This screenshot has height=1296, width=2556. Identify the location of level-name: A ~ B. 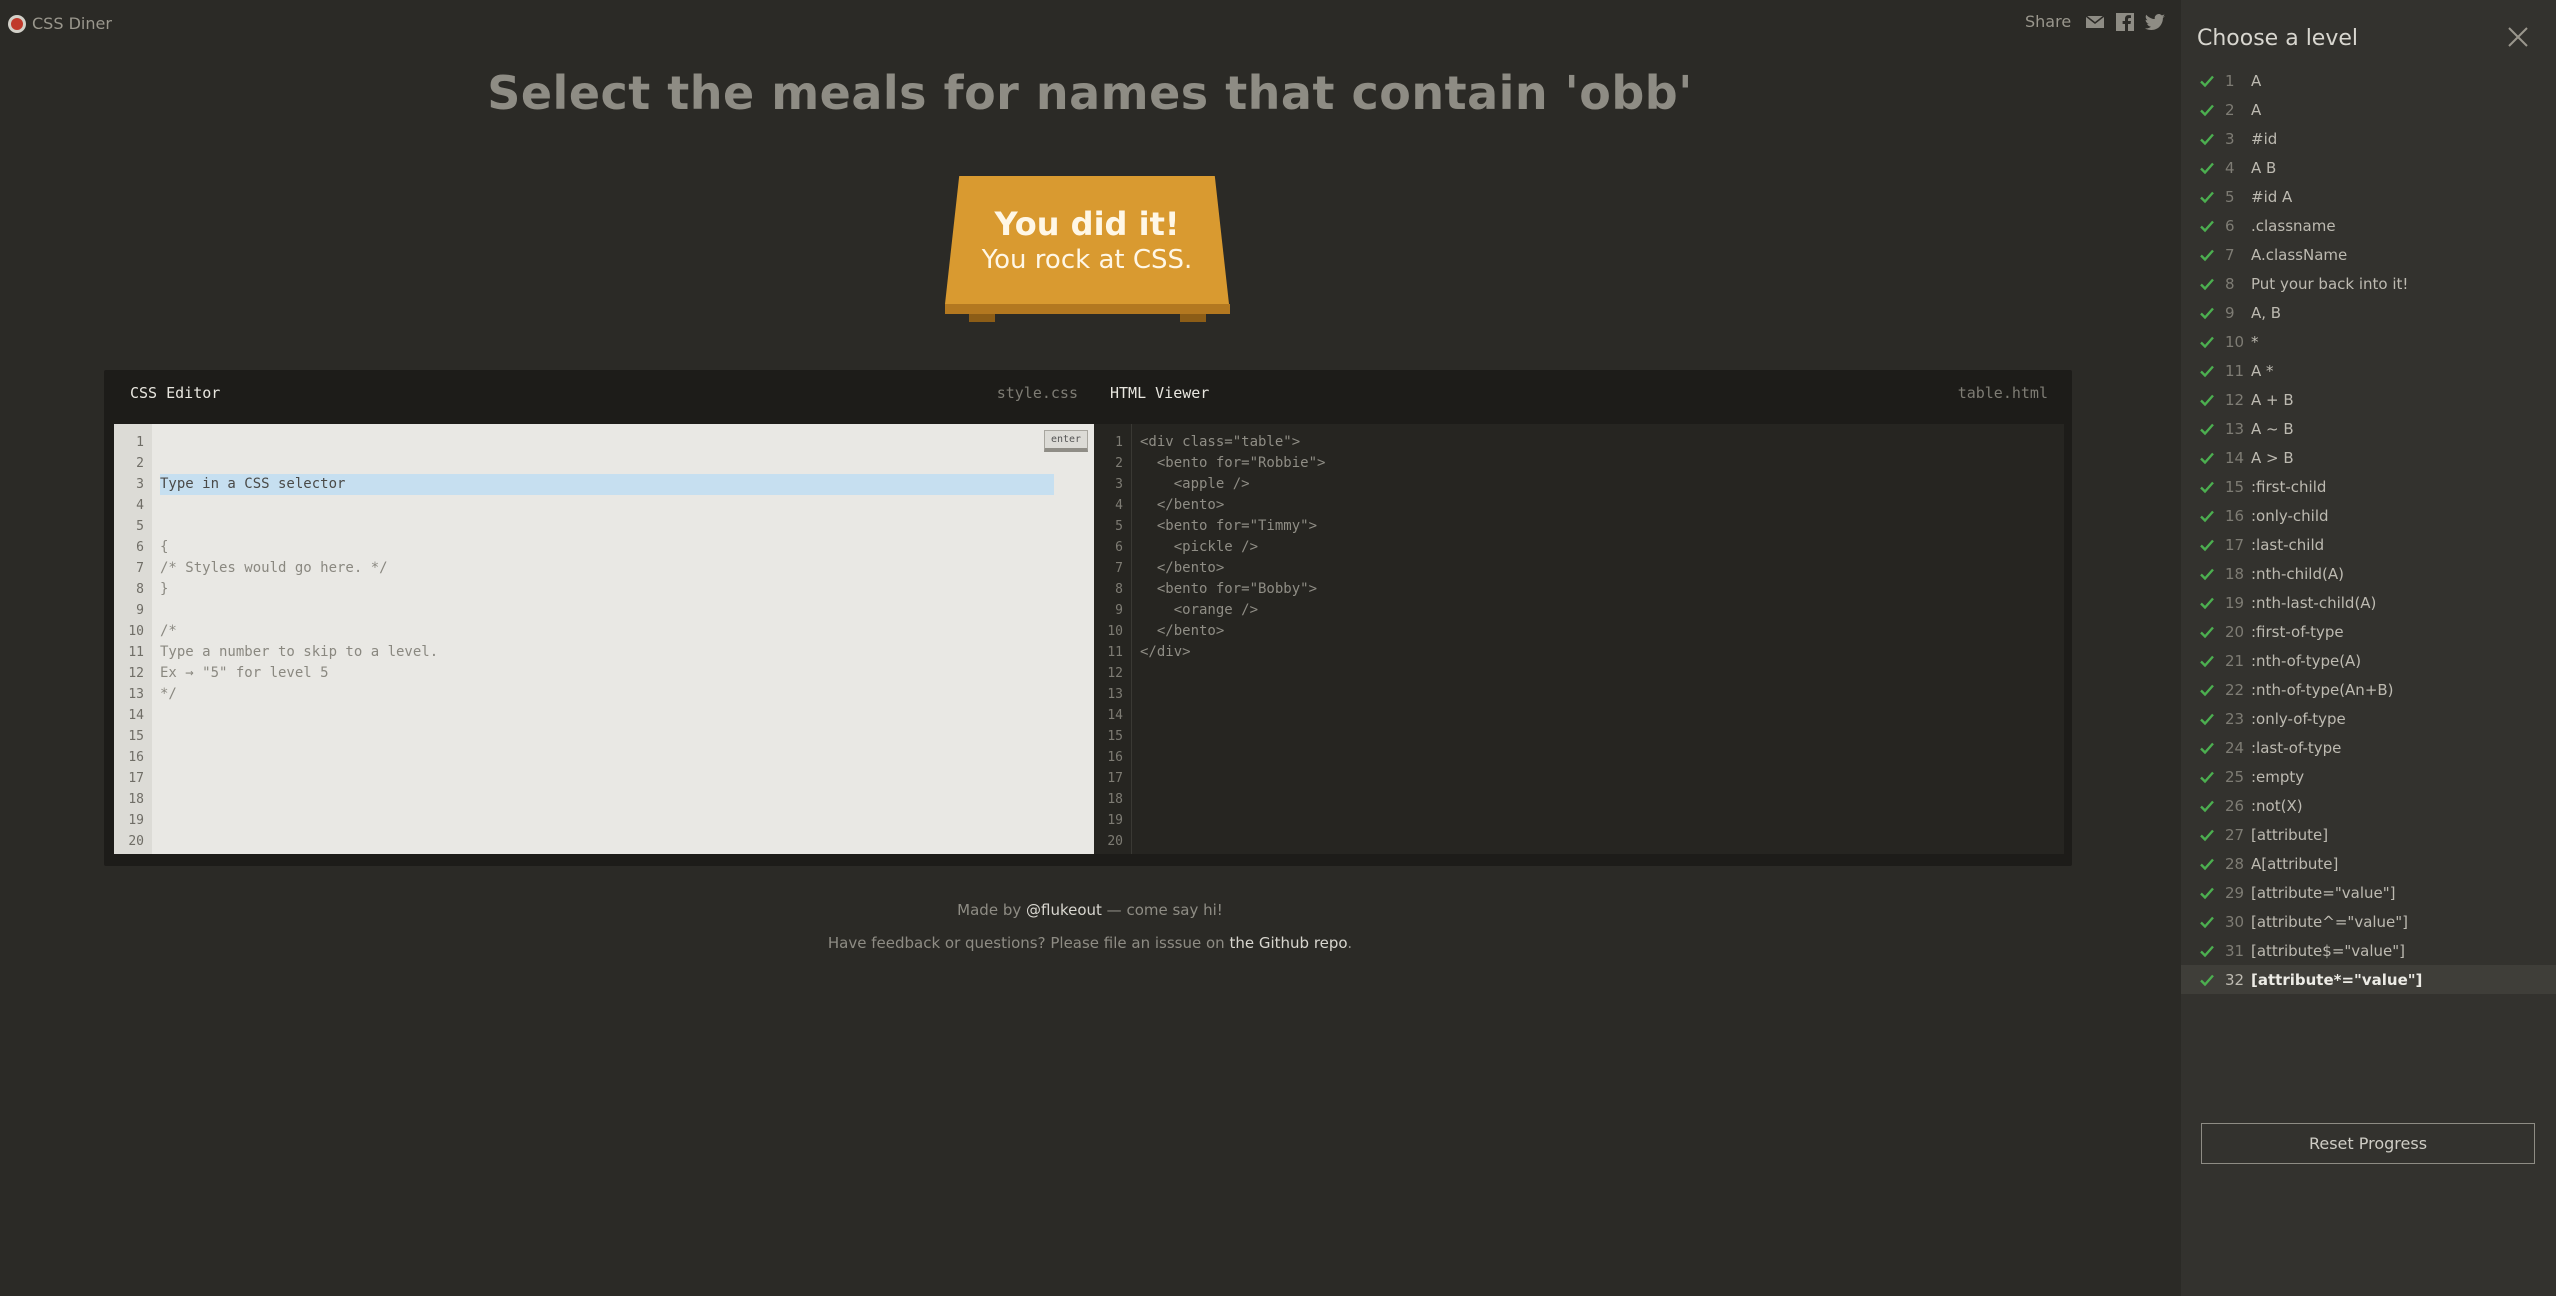
(2272, 428).